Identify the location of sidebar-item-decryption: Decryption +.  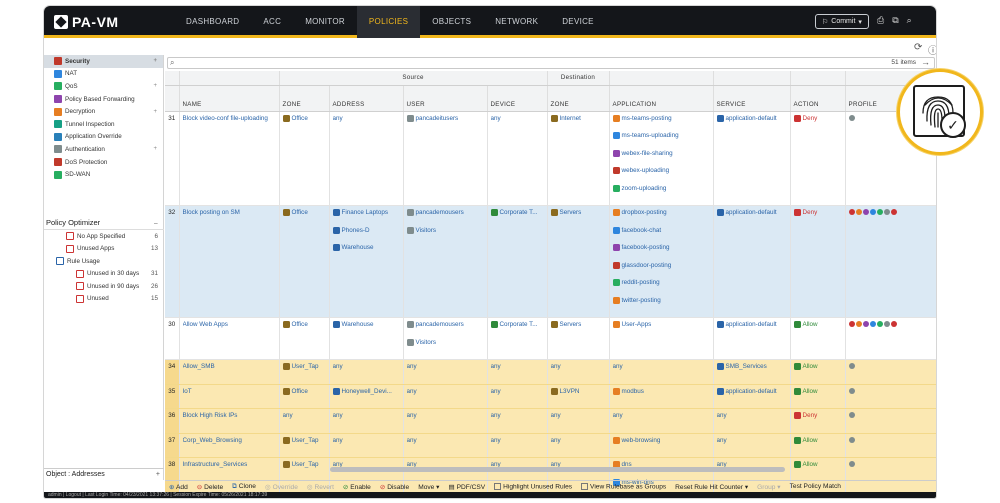
(103, 111).